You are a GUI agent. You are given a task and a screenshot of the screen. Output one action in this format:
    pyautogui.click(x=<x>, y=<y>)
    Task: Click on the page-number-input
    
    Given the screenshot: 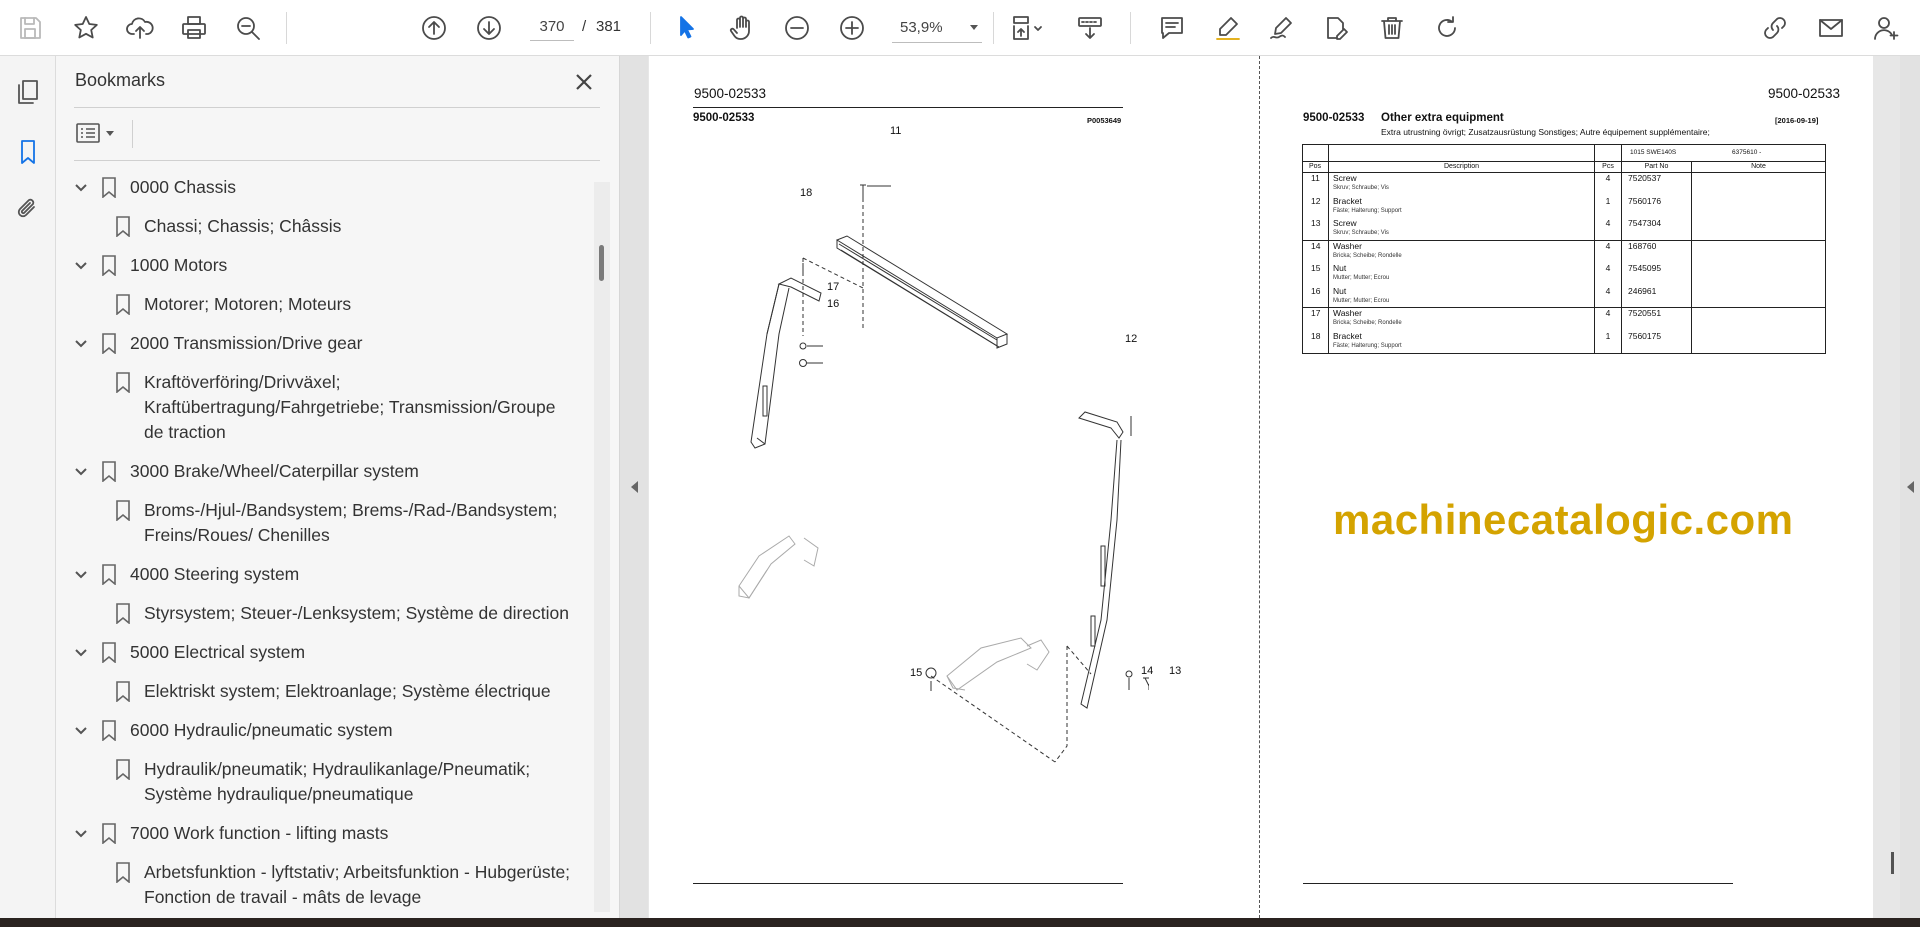 What is the action you would take?
    pyautogui.click(x=552, y=27)
    